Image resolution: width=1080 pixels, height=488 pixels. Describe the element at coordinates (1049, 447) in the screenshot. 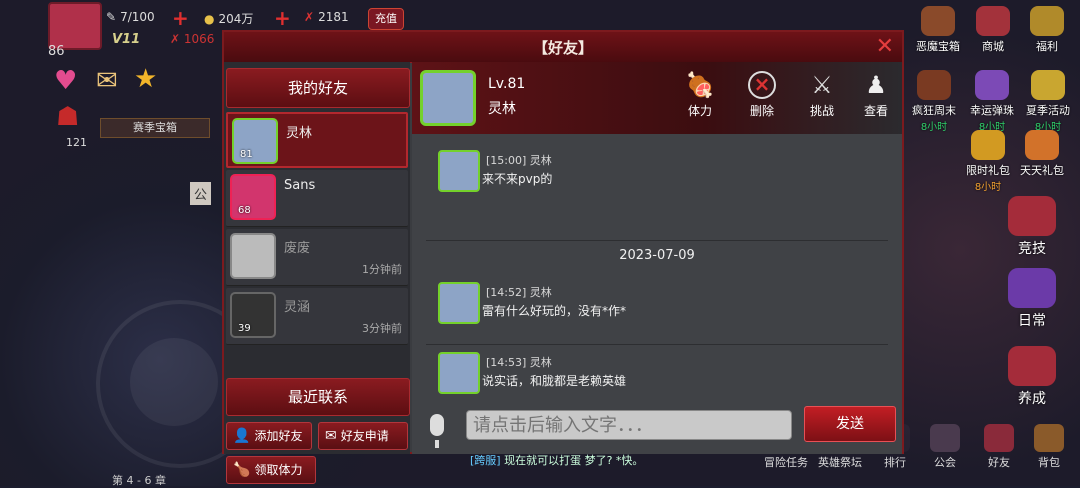

I see `nav-backpack: 背包` at that location.